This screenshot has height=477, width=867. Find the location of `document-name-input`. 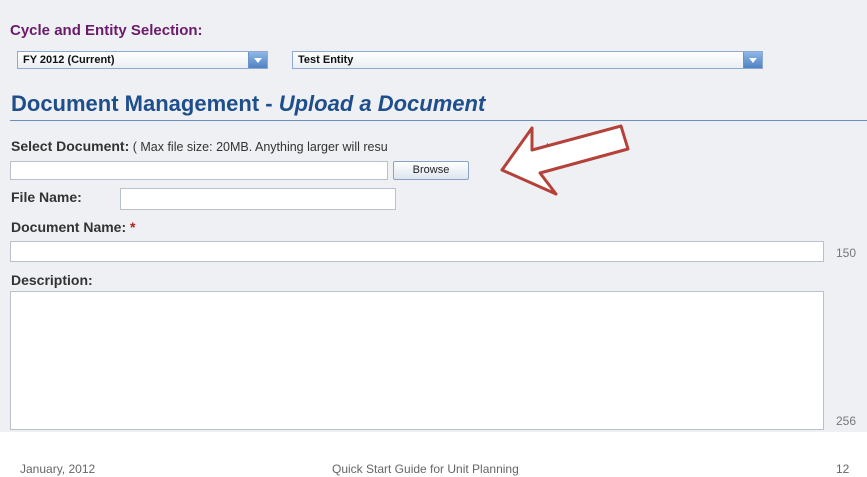

document-name-input is located at coordinates (417, 251).